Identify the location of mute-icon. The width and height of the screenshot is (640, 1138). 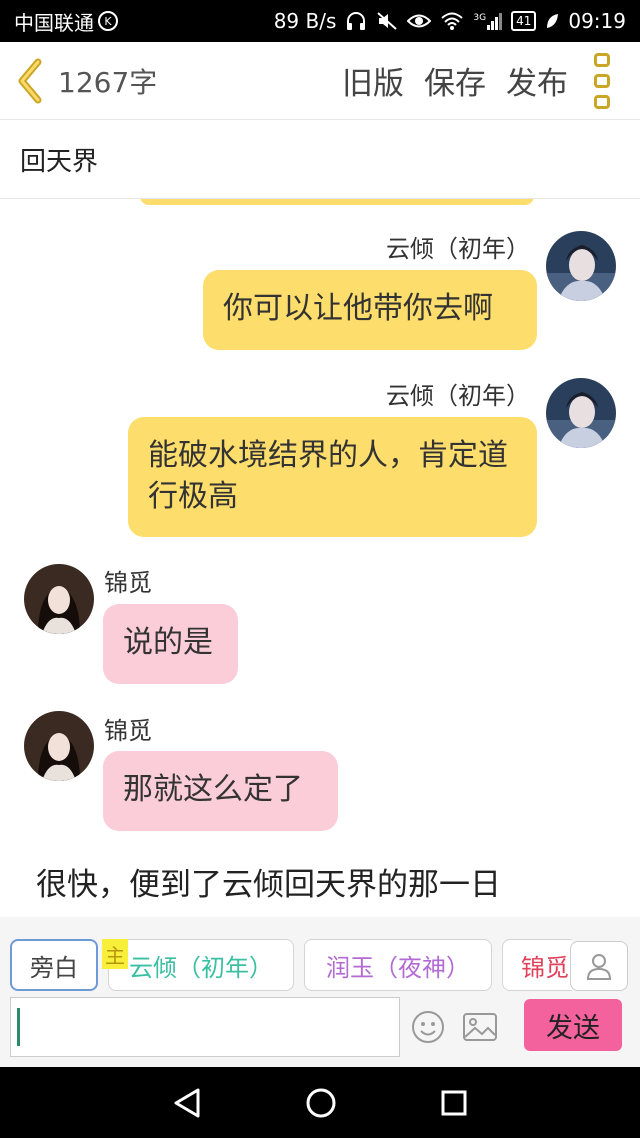
(387, 21).